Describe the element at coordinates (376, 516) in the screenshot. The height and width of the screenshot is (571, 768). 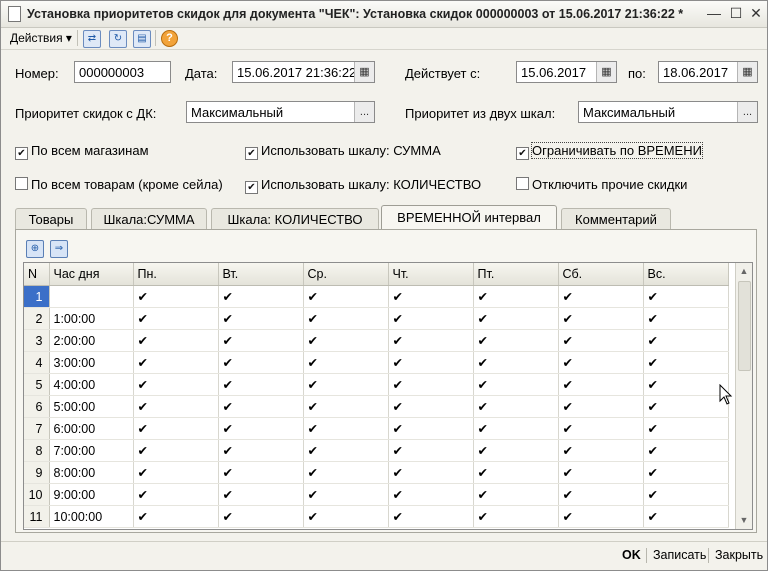
I see `table-row: 11 10:00:00 ✔ ✔ ✔ ✔ ✔ ✔ ✔` at that location.